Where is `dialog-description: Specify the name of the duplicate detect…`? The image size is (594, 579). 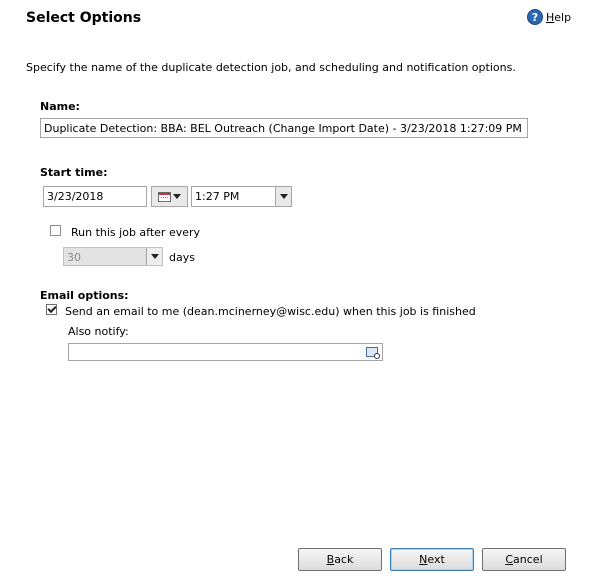 dialog-description: Specify the name of the duplicate detect… is located at coordinates (271, 67).